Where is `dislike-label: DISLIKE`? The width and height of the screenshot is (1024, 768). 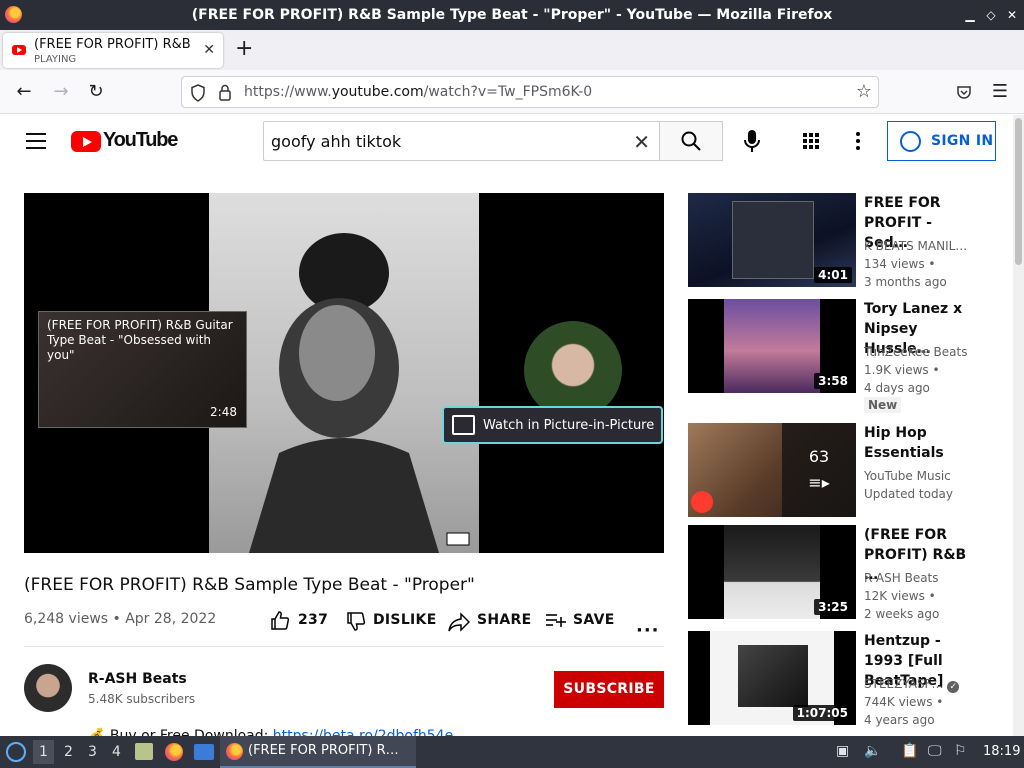 dislike-label: DISLIKE is located at coordinates (405, 620).